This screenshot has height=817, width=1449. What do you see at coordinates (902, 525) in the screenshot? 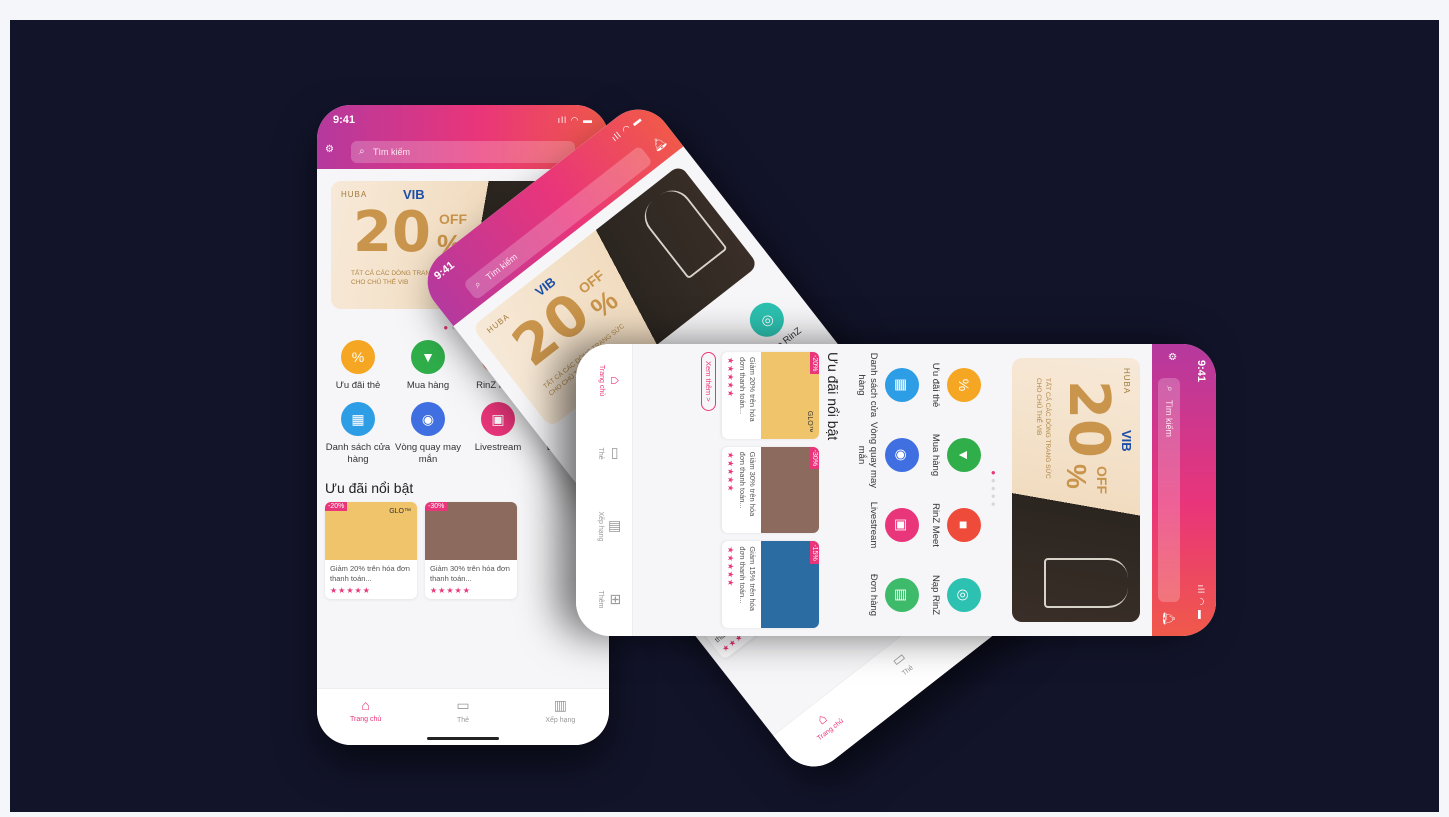
I see `live-icon: ▣` at bounding box center [902, 525].